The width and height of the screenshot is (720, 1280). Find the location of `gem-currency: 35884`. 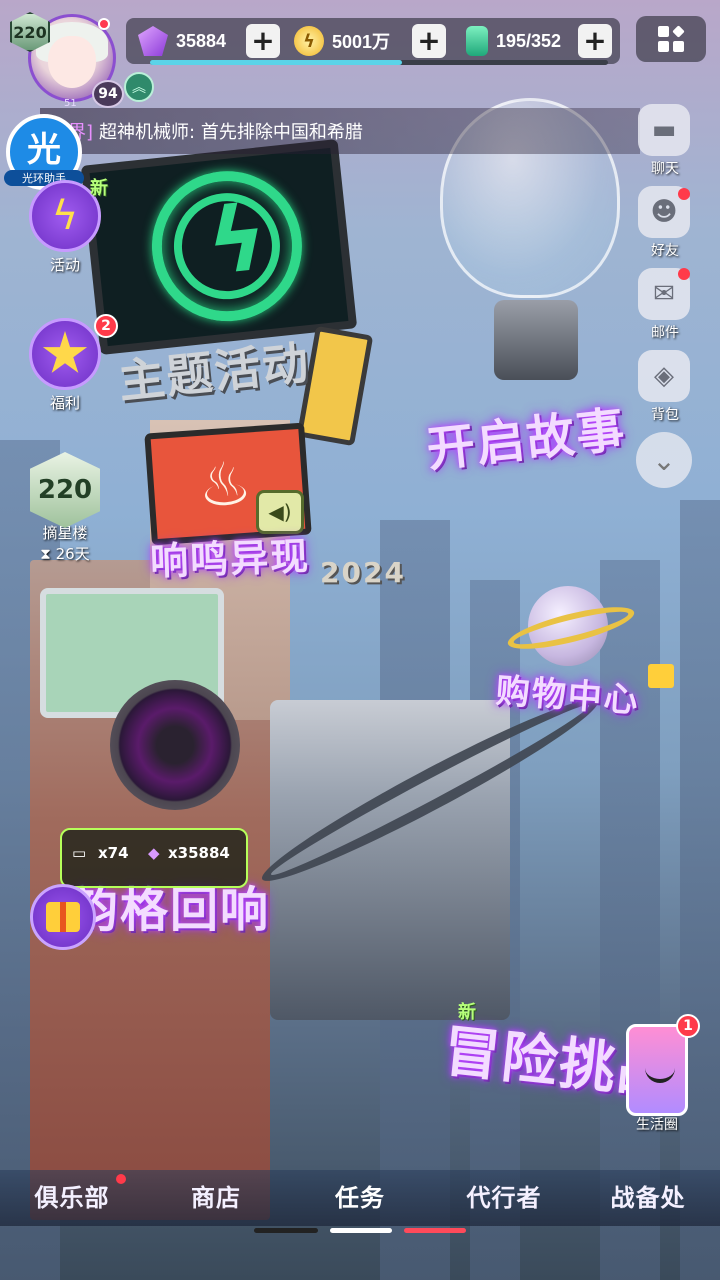

gem-currency: 35884 is located at coordinates (182, 41).